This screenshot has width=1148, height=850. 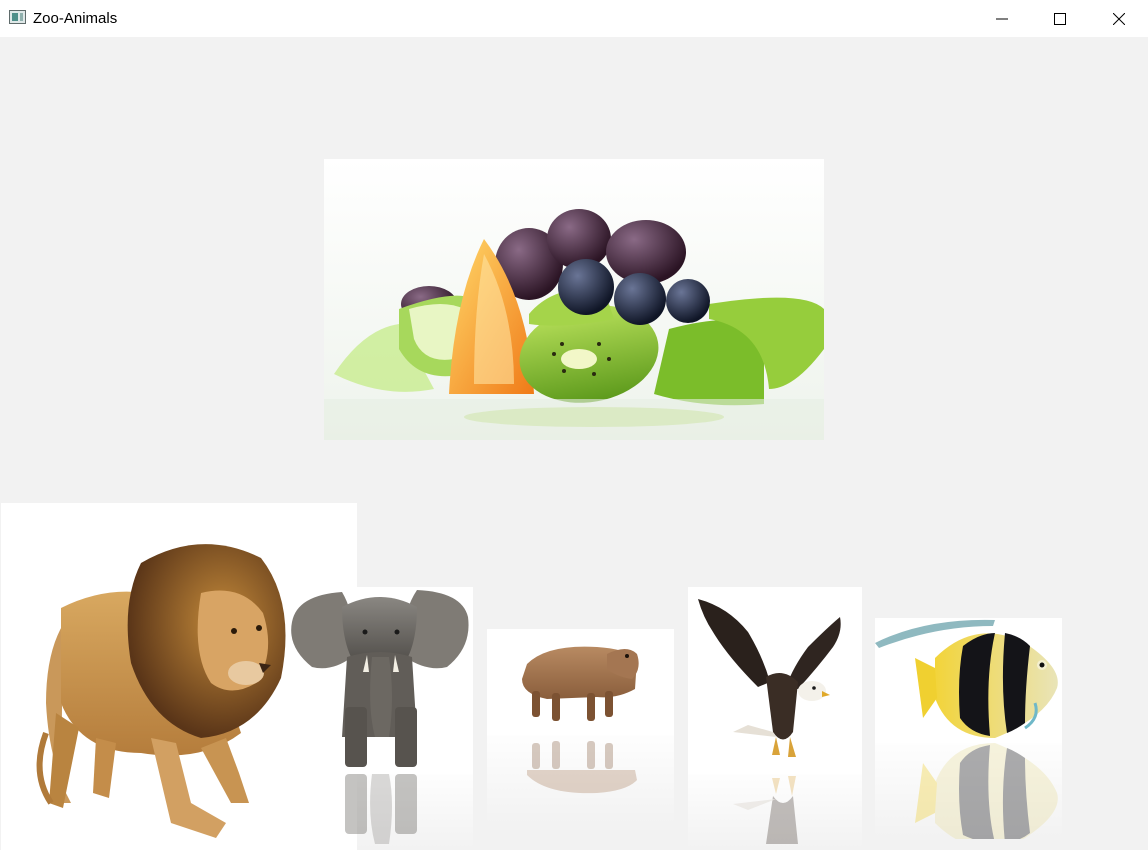 What do you see at coordinates (75, 18) in the screenshot?
I see `window-title: Zoo-Animals` at bounding box center [75, 18].